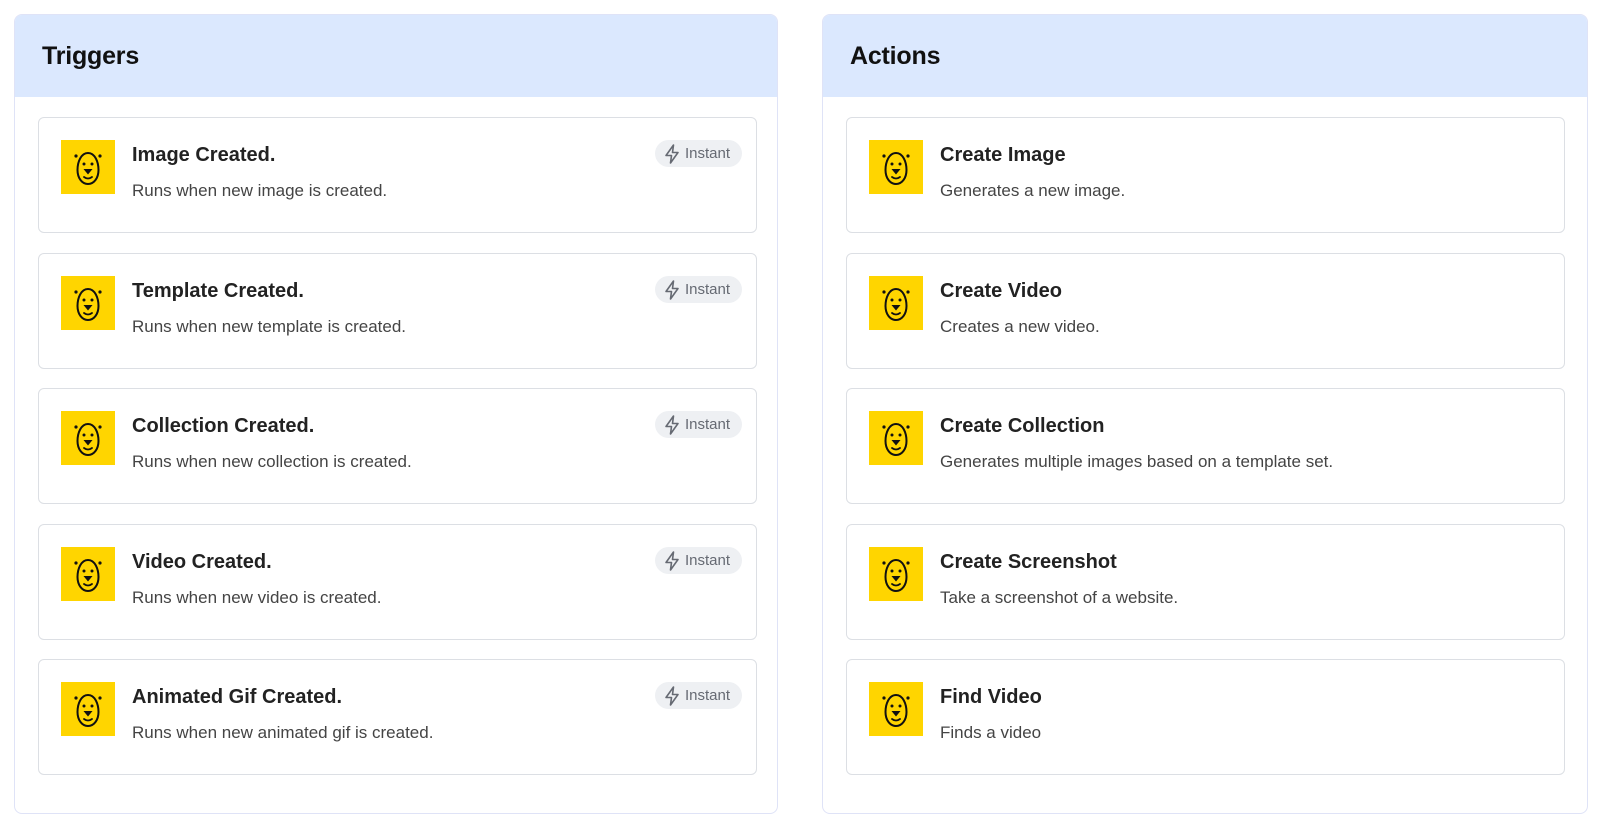 The height and width of the screenshot is (814, 1600). What do you see at coordinates (202, 562) in the screenshot?
I see `trigger-title: Video Created.` at bounding box center [202, 562].